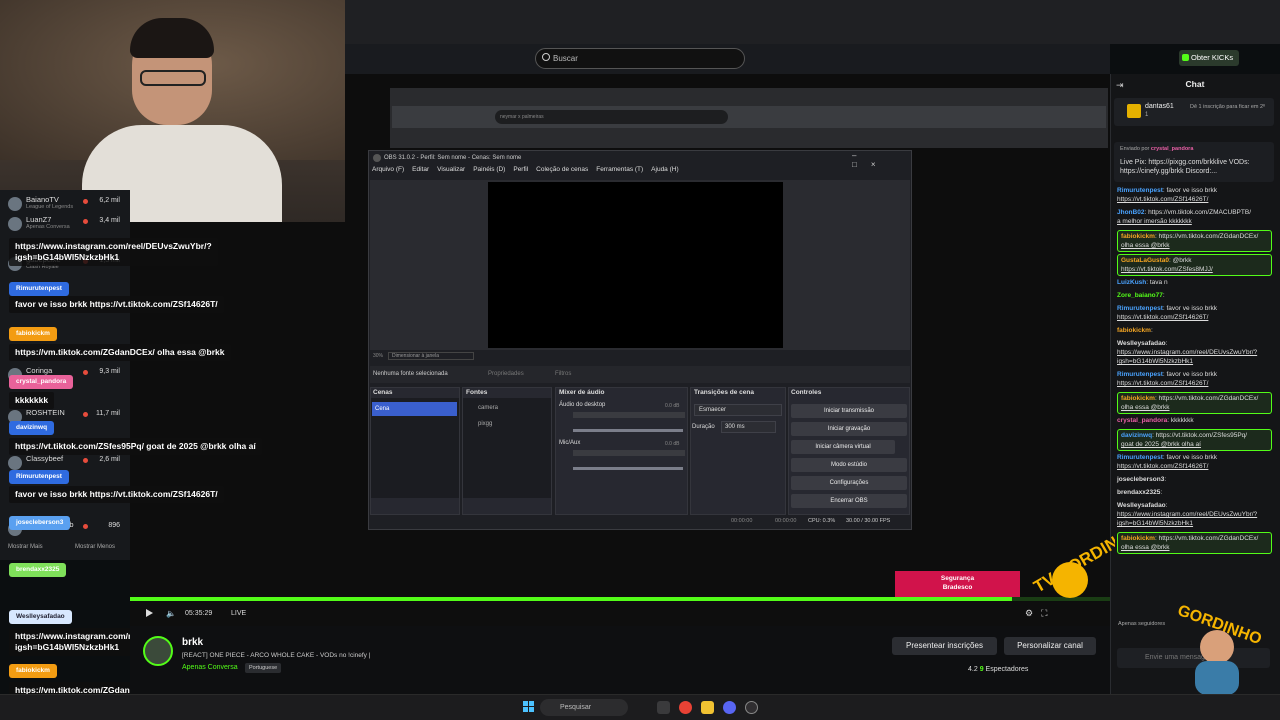 The image size is (1280, 720). Describe the element at coordinates (1130, 212) in the screenshot. I see `chat-username: JhonB02` at that location.